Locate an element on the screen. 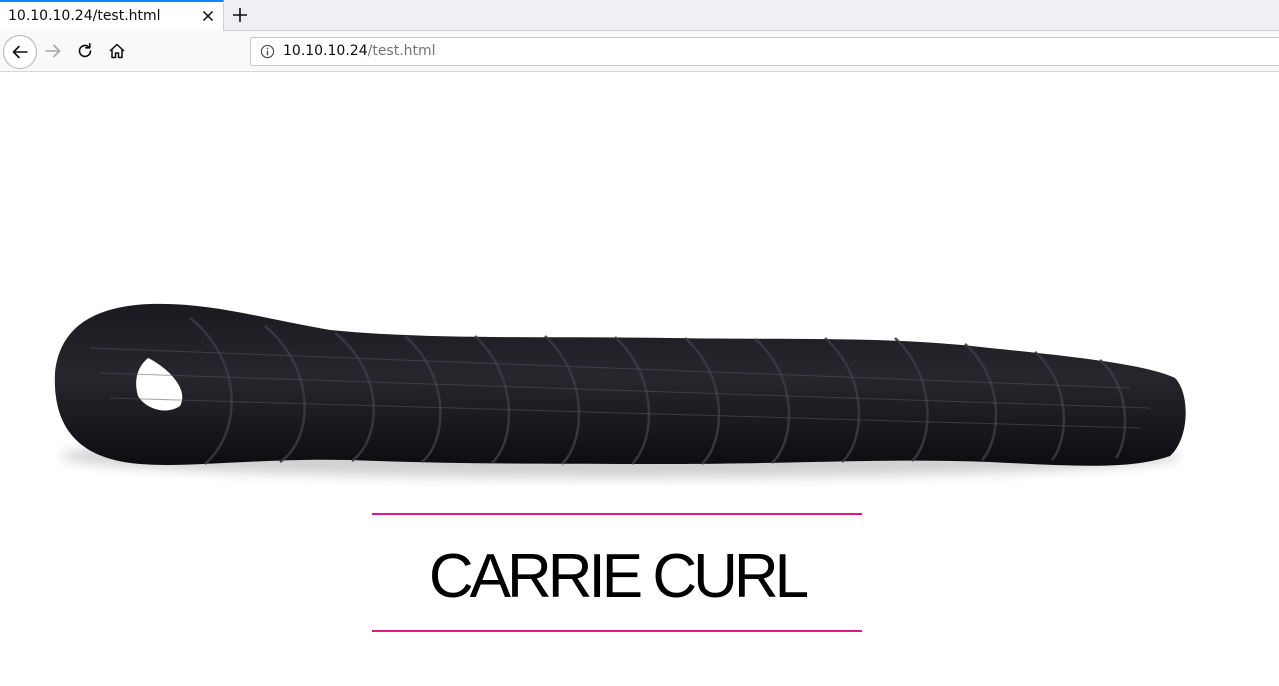 Image resolution: width=1279 pixels, height=686 pixels. url-text: 10.10.10.24/test.html is located at coordinates (359, 51).